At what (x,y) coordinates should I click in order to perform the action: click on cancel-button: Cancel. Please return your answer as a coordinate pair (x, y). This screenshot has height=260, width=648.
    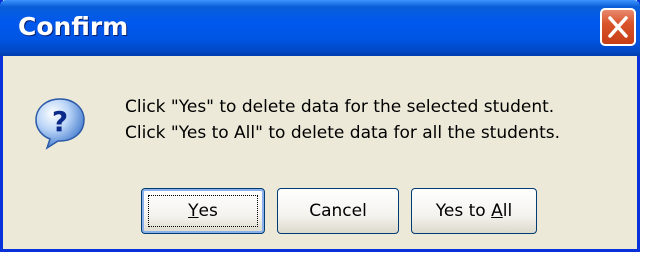
    Looking at the image, I should click on (338, 211).